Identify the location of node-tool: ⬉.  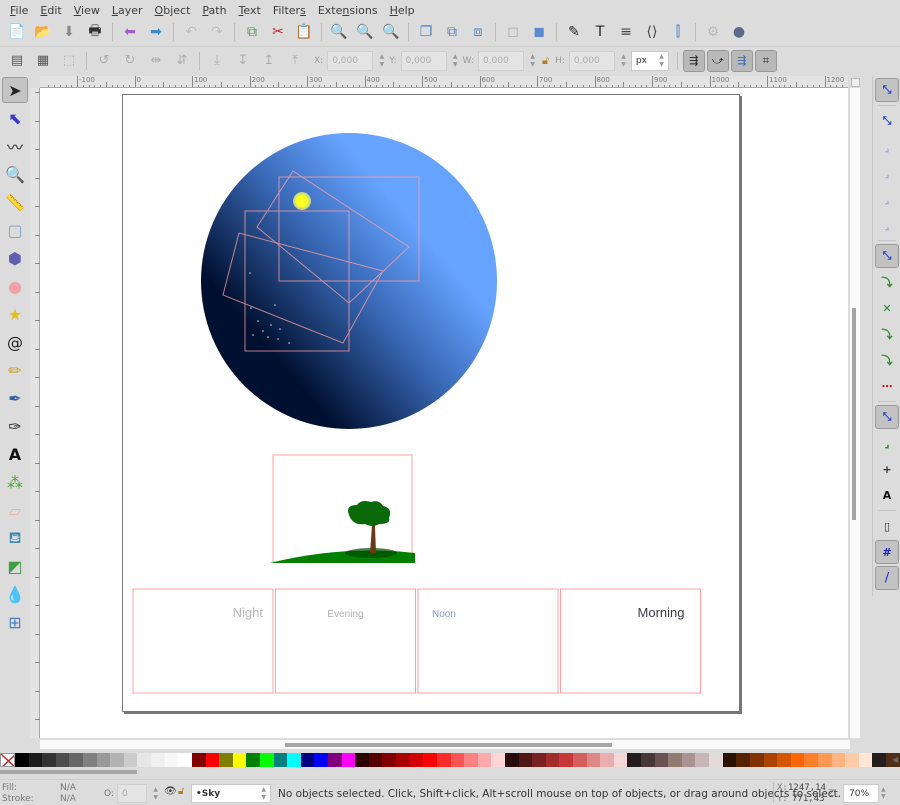
(15, 118).